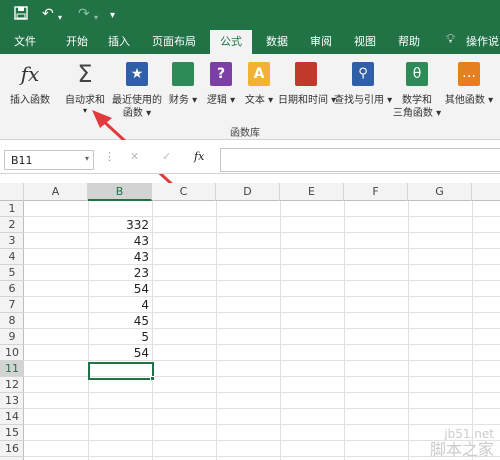 Image resolution: width=500 pixels, height=460 pixels. I want to click on cell-b5: 23, so click(120, 273).